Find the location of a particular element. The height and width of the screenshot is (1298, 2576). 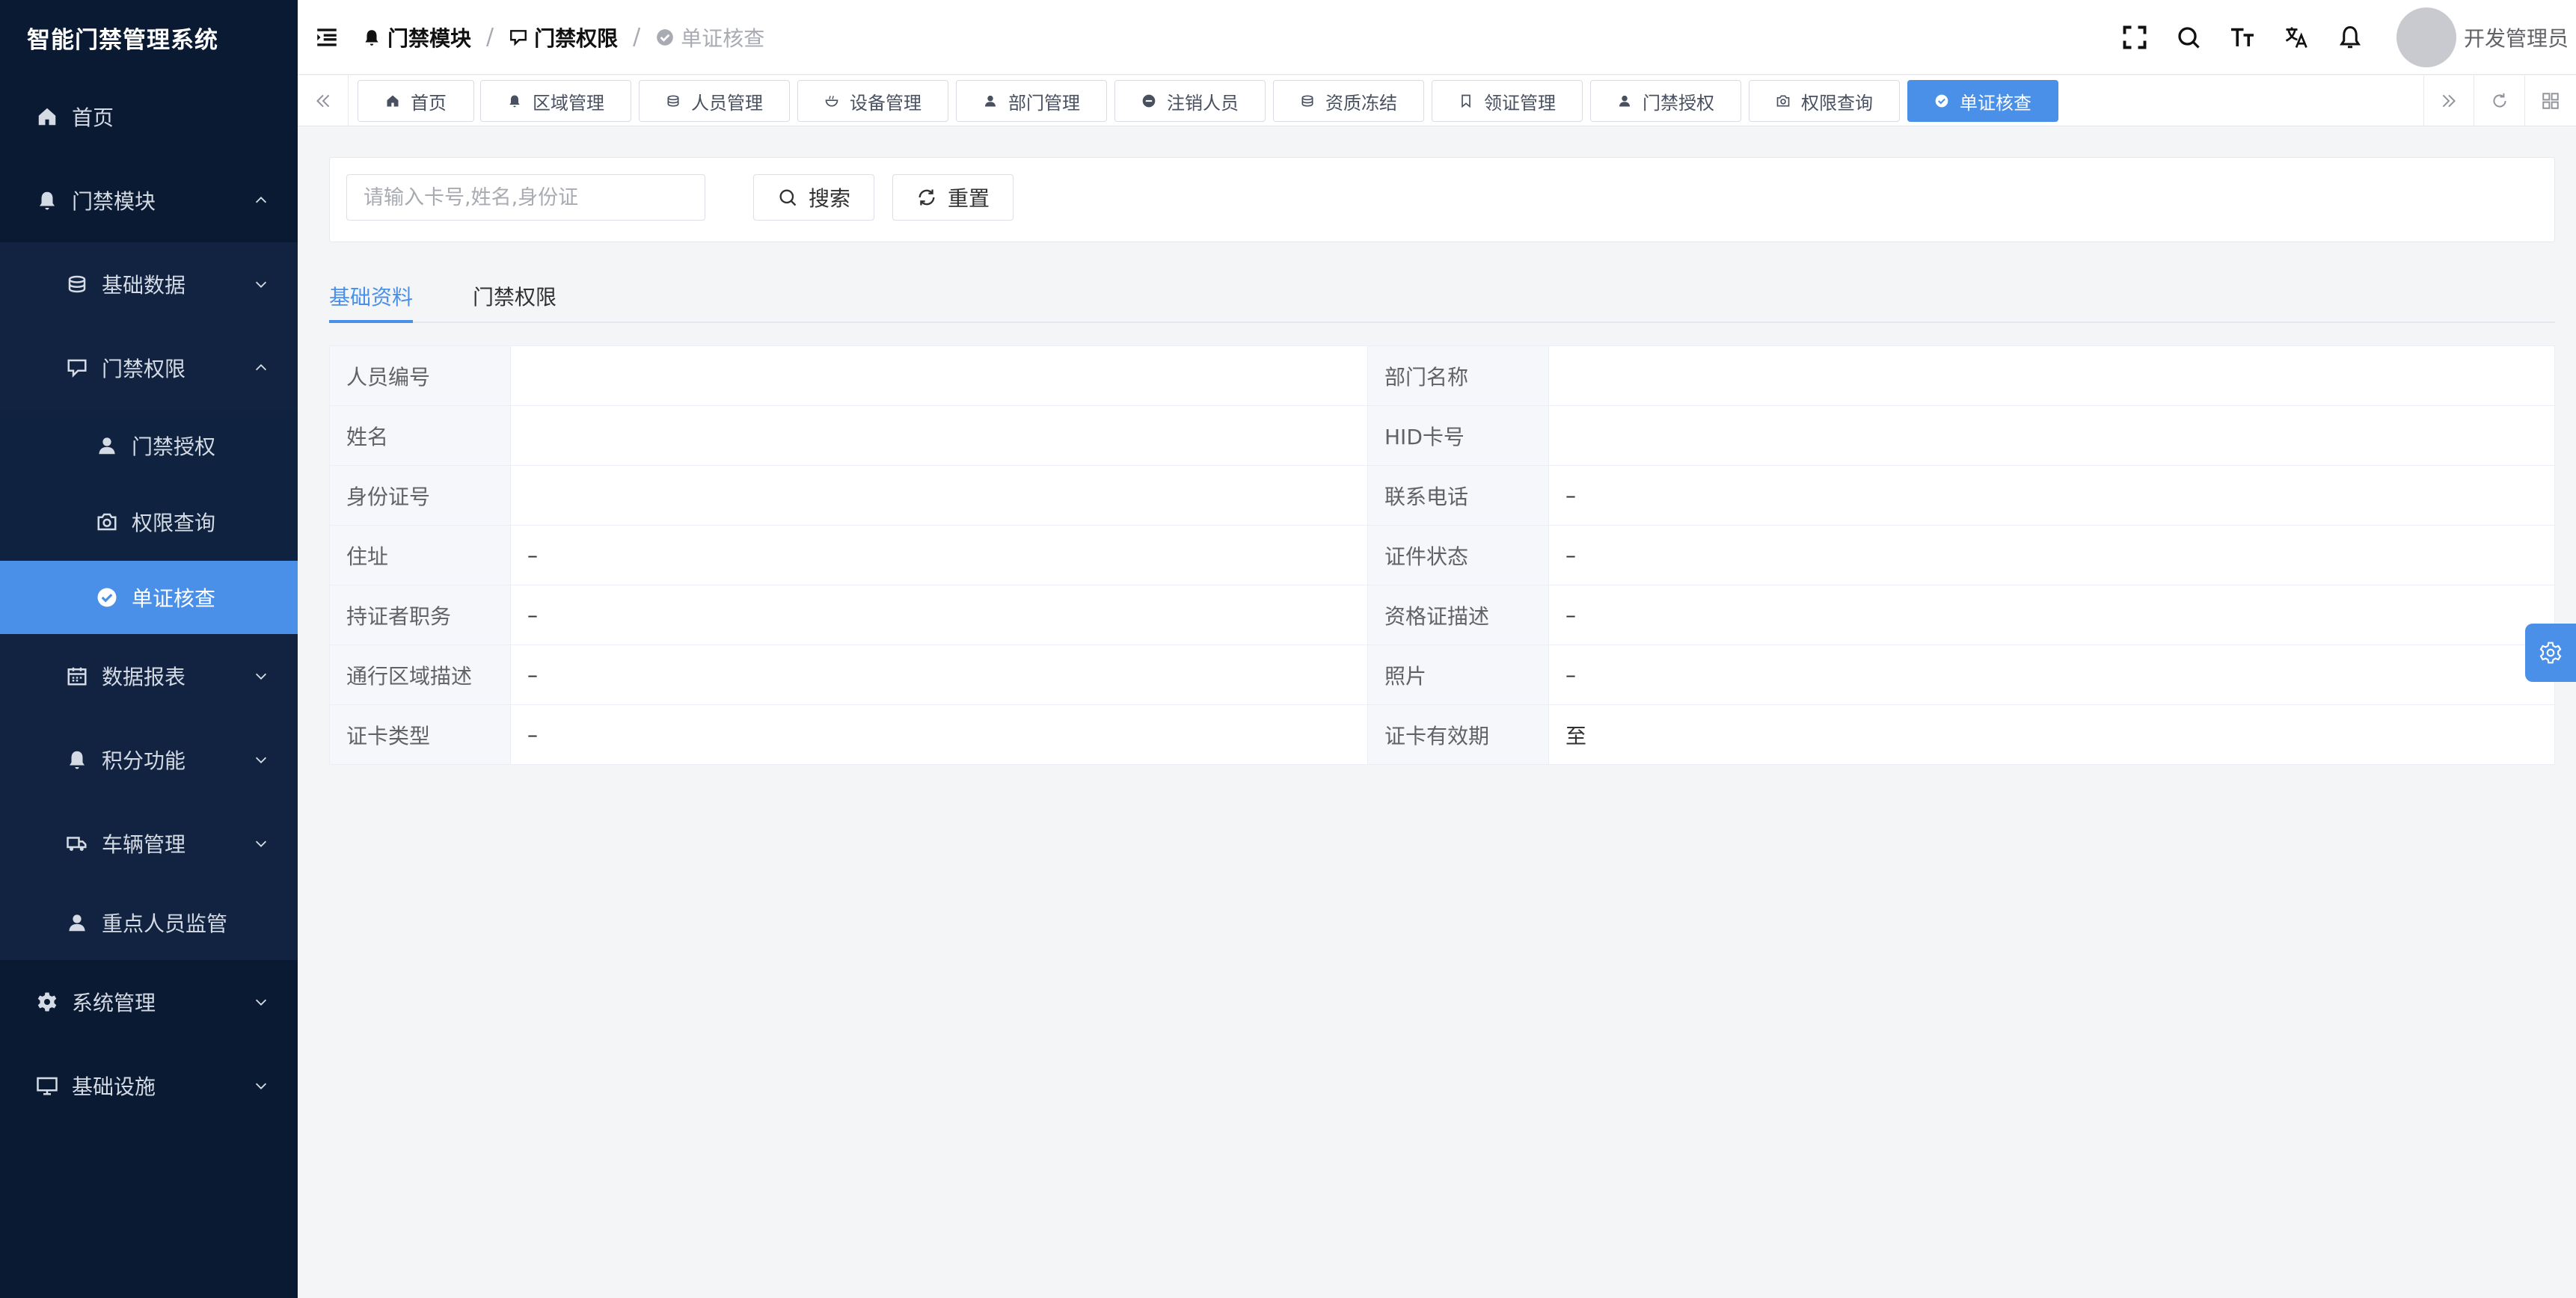

settings-float-button is located at coordinates (2550, 653).